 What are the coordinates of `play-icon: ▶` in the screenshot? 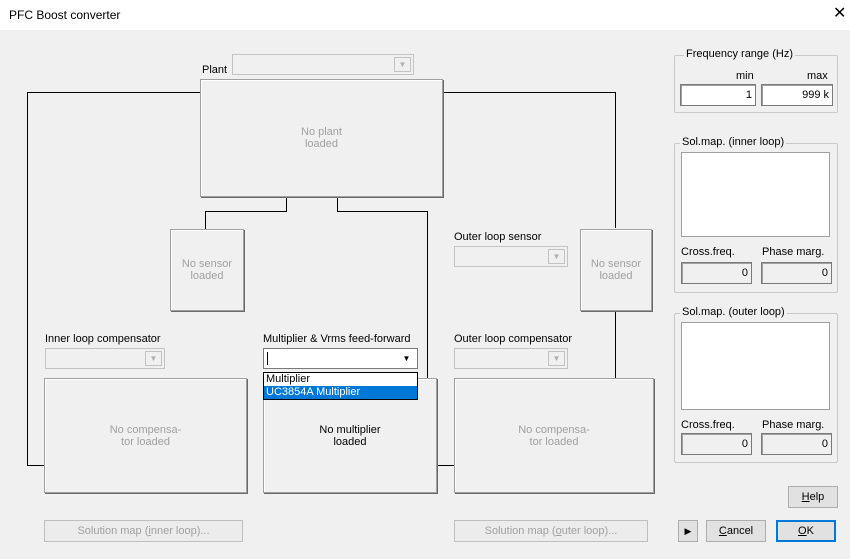 It's located at (688, 530).